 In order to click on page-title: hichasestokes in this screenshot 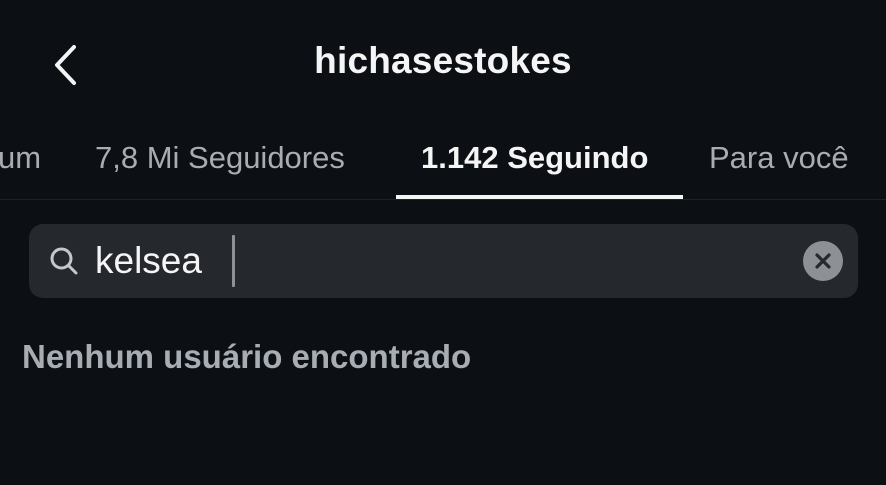, I will do `click(443, 60)`.